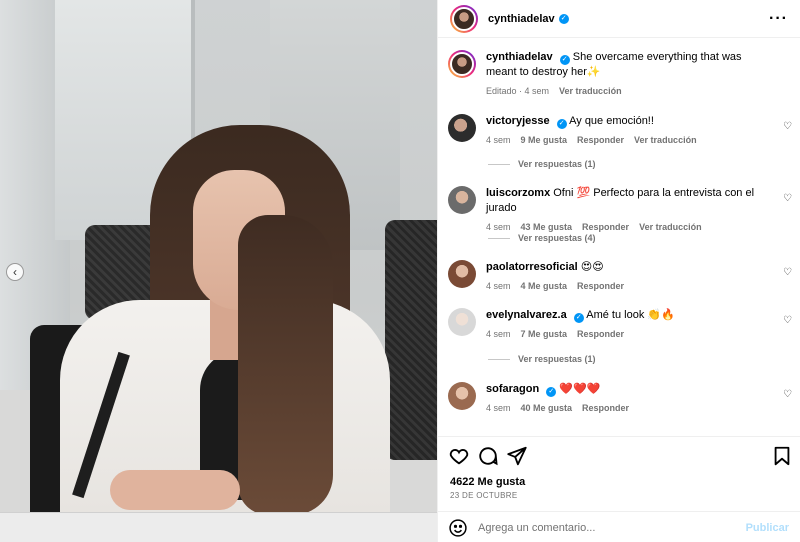 The image size is (800, 542). I want to click on view-replies-label: Ver respuestas (4), so click(557, 238).